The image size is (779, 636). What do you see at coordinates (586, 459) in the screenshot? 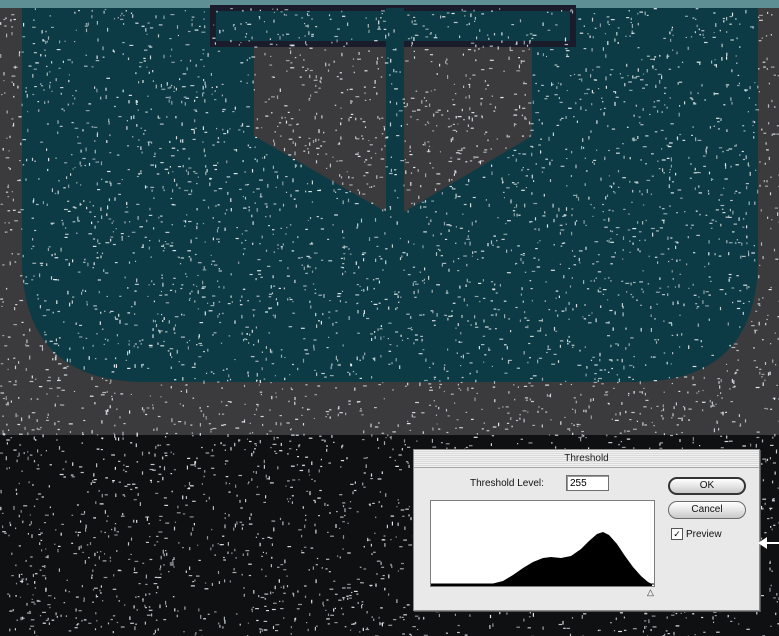
I see `dialog-title: Threshold` at bounding box center [586, 459].